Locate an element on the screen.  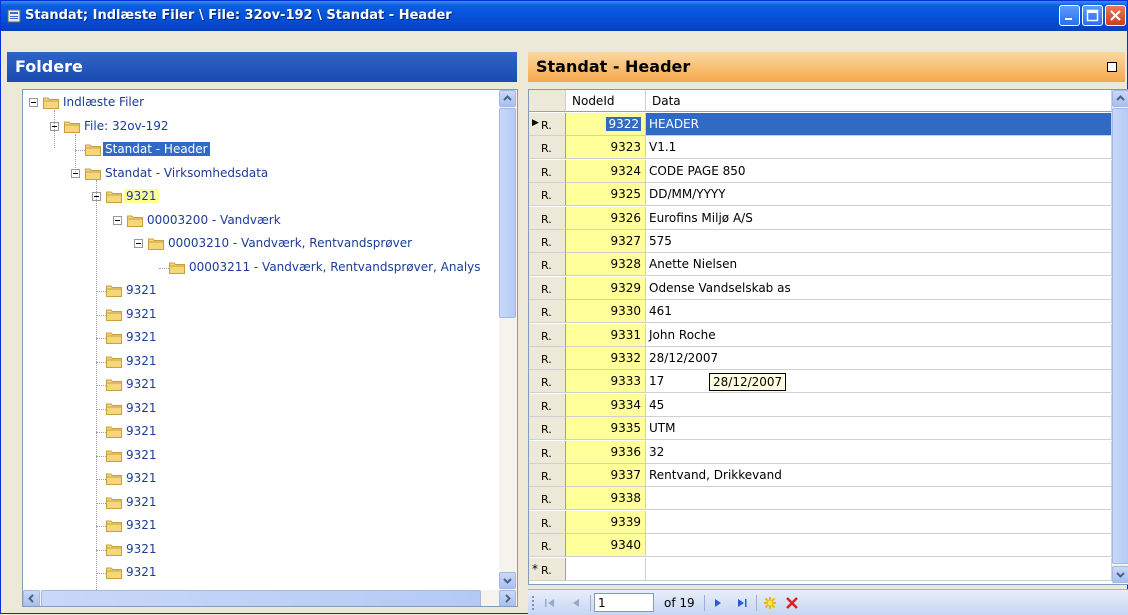
data-cell: 28/12/2007 is located at coordinates (879, 358).